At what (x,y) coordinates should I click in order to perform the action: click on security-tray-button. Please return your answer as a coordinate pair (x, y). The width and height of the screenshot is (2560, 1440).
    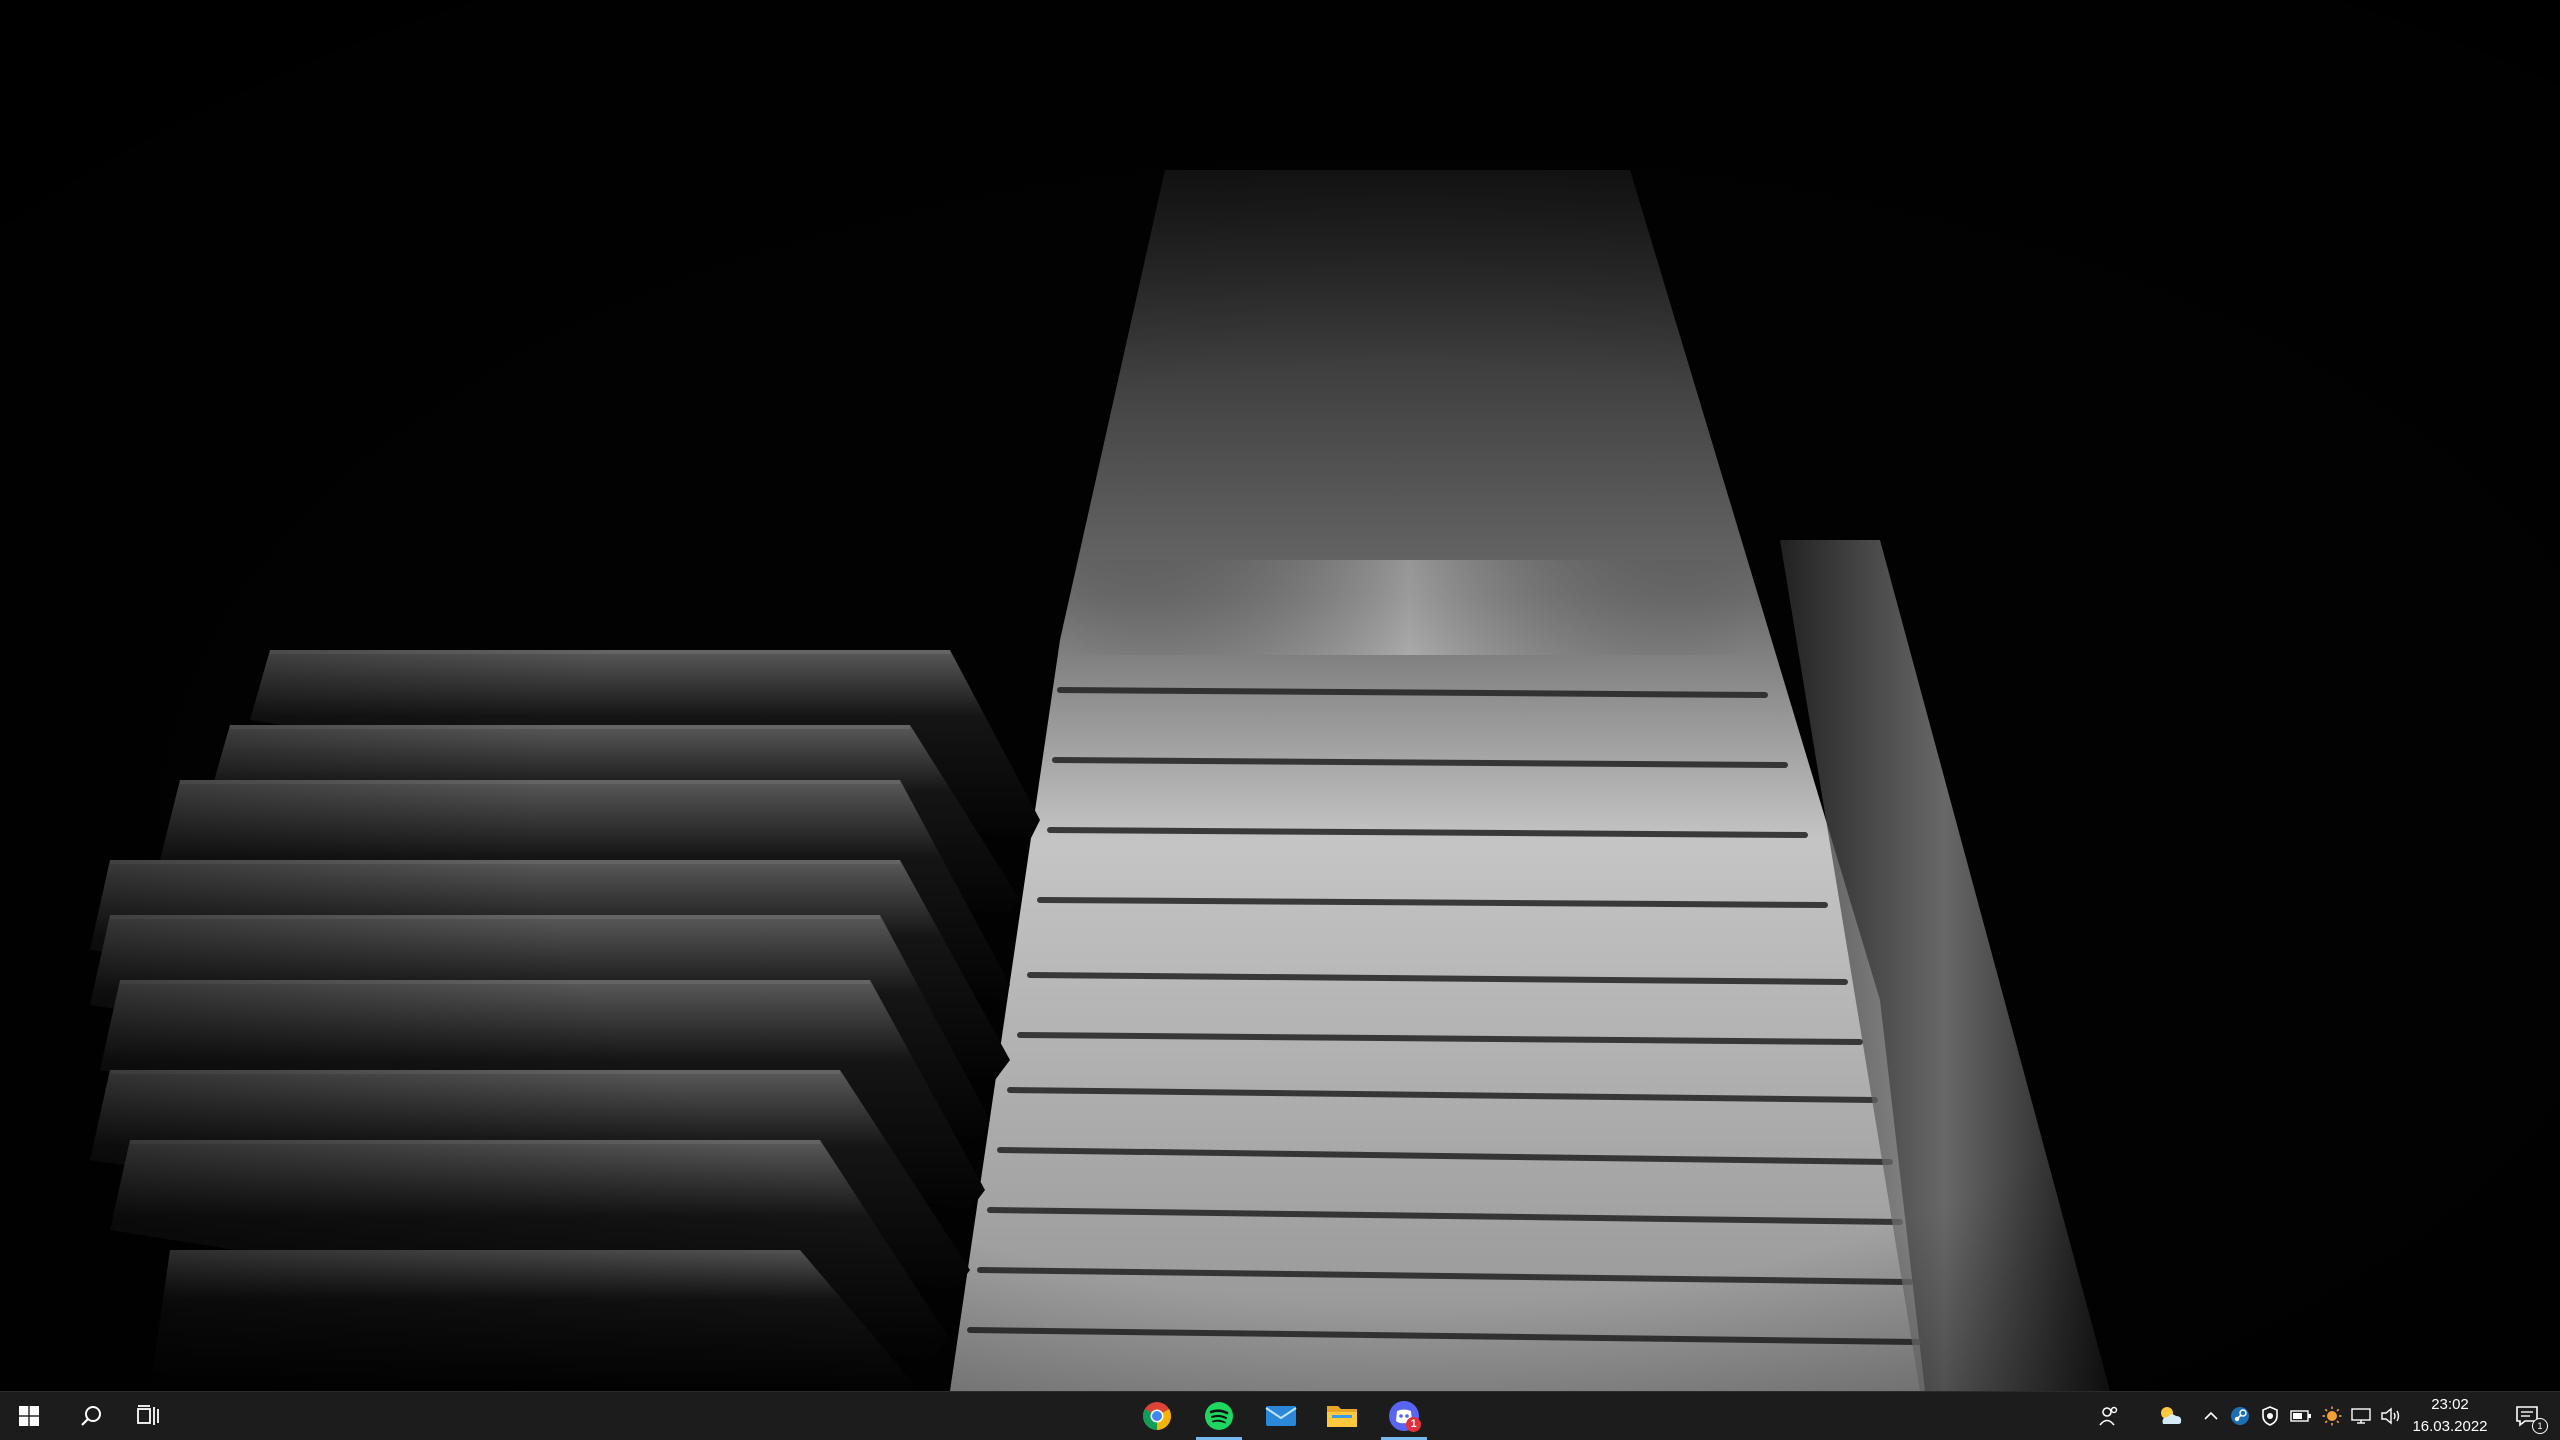
    Looking at the image, I should click on (2270, 1416).